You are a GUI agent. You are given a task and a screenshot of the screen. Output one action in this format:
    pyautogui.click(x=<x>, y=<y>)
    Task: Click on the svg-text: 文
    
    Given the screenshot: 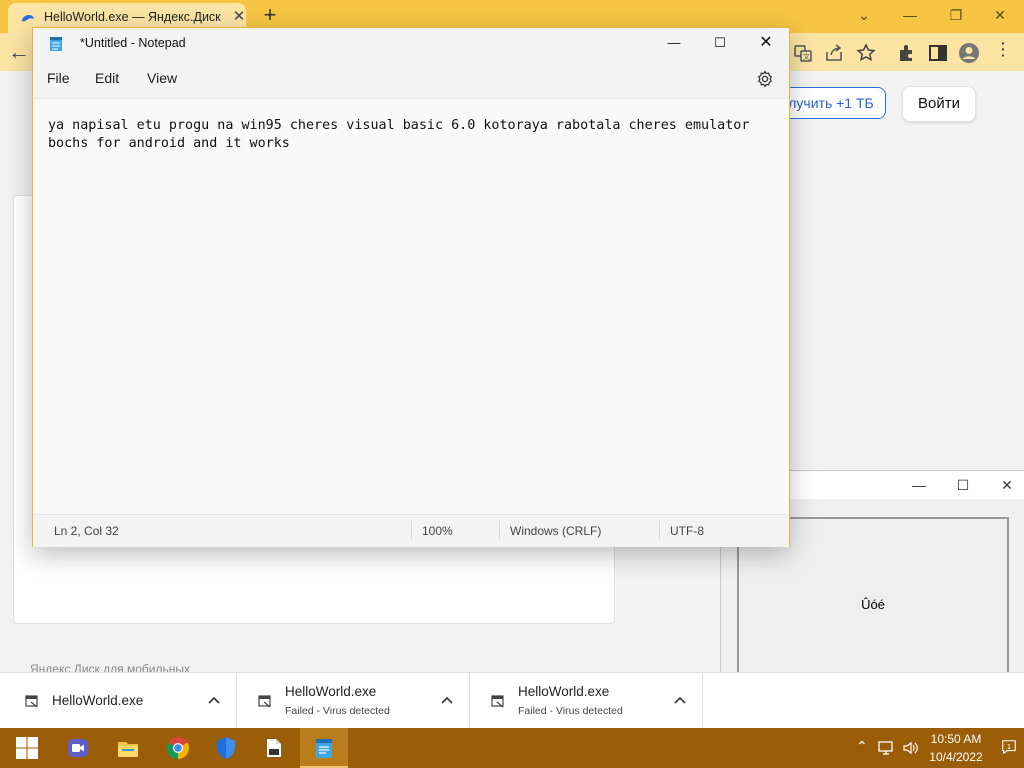 What is the action you would take?
    pyautogui.click(x=806, y=56)
    